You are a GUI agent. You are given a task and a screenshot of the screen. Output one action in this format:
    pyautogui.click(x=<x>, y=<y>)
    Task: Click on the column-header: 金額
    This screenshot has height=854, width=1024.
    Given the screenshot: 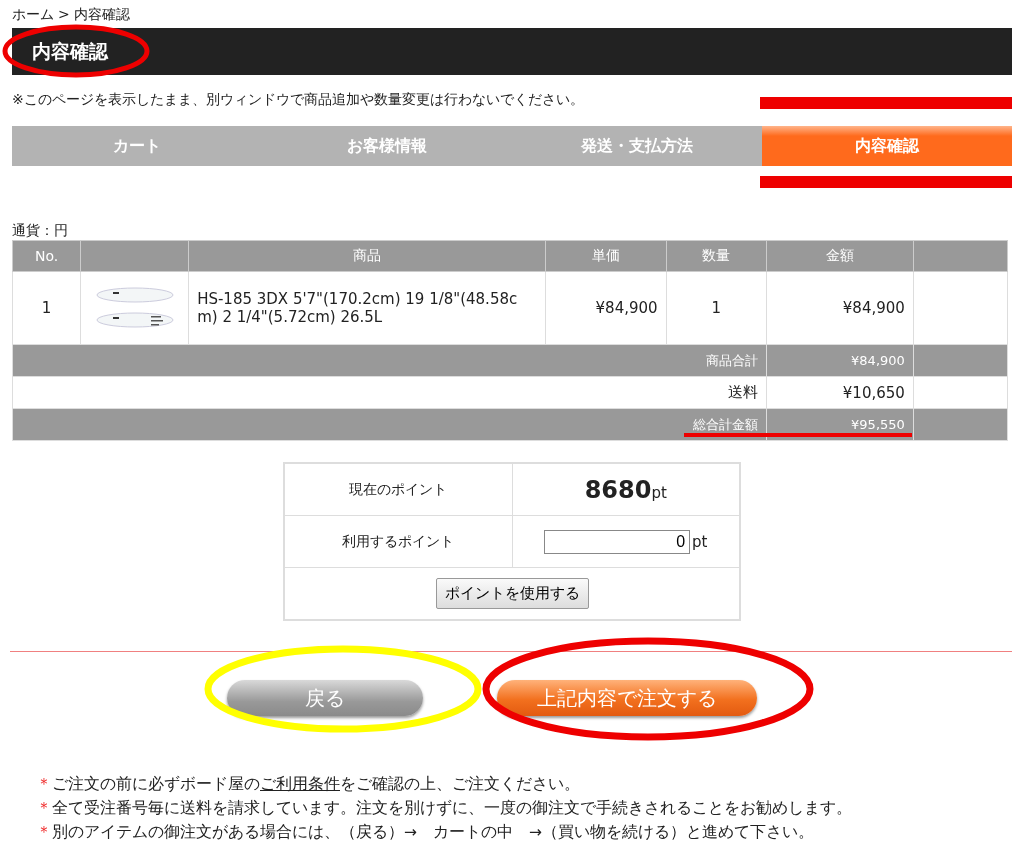 What is the action you would take?
    pyautogui.click(x=840, y=256)
    